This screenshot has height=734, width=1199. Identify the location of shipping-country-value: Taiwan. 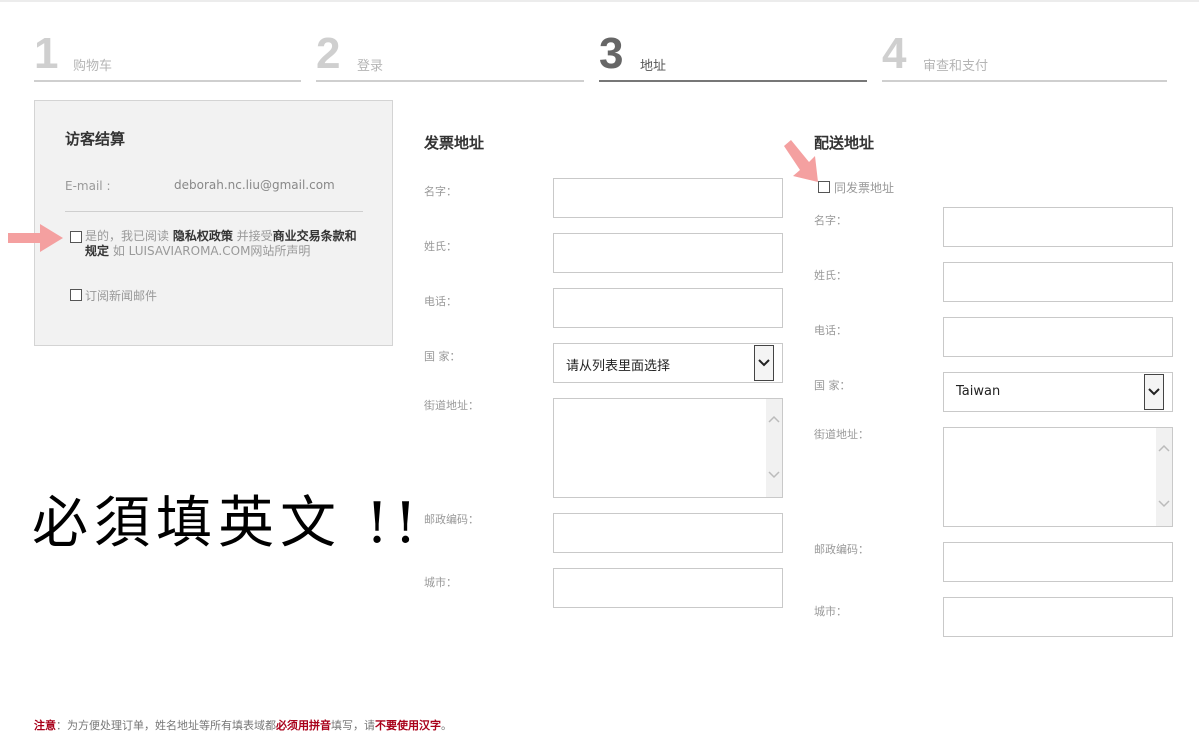
(978, 391).